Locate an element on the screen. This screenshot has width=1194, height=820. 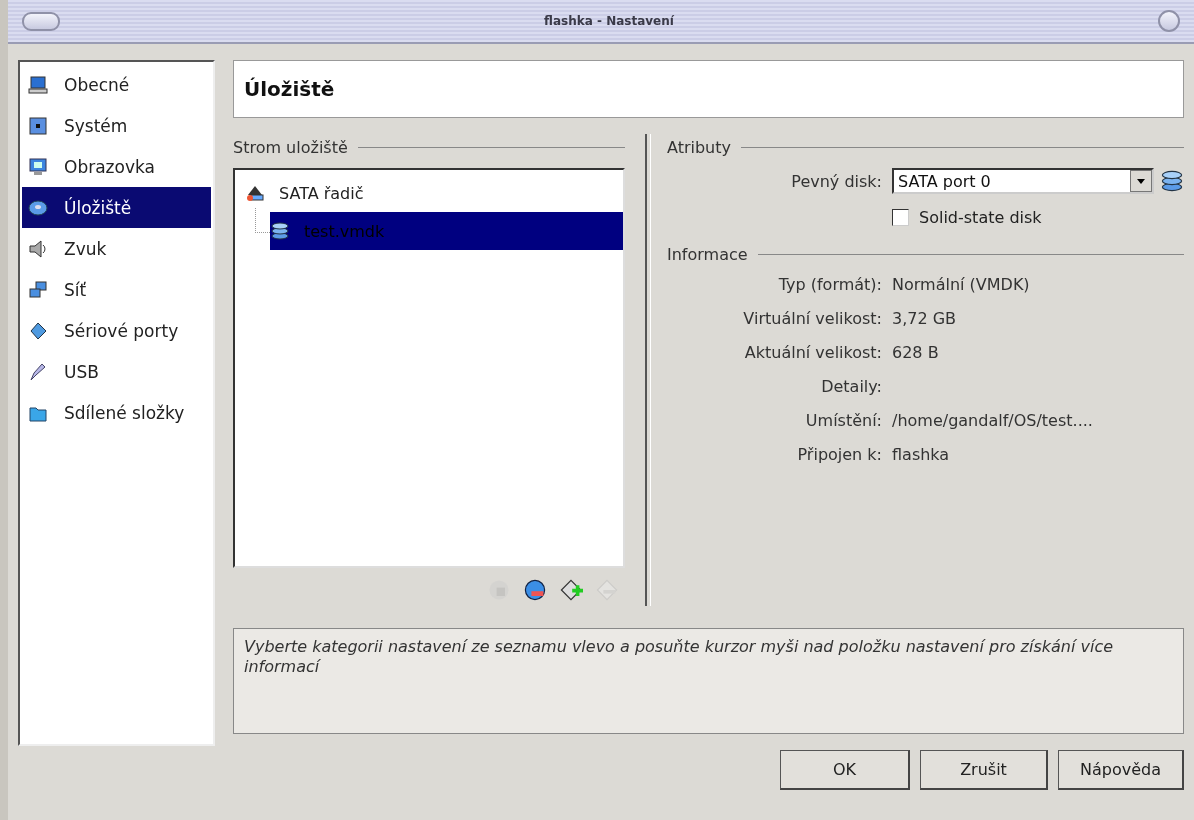
dialog-button: Zrušit is located at coordinates (984, 770).